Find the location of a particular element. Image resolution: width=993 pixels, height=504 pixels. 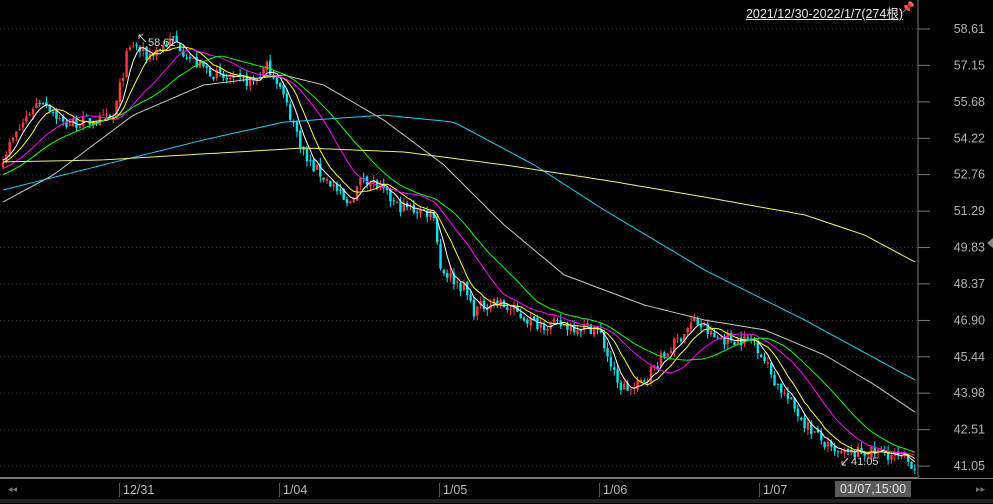

y-tick-label: 43.98 is located at coordinates (969, 393).